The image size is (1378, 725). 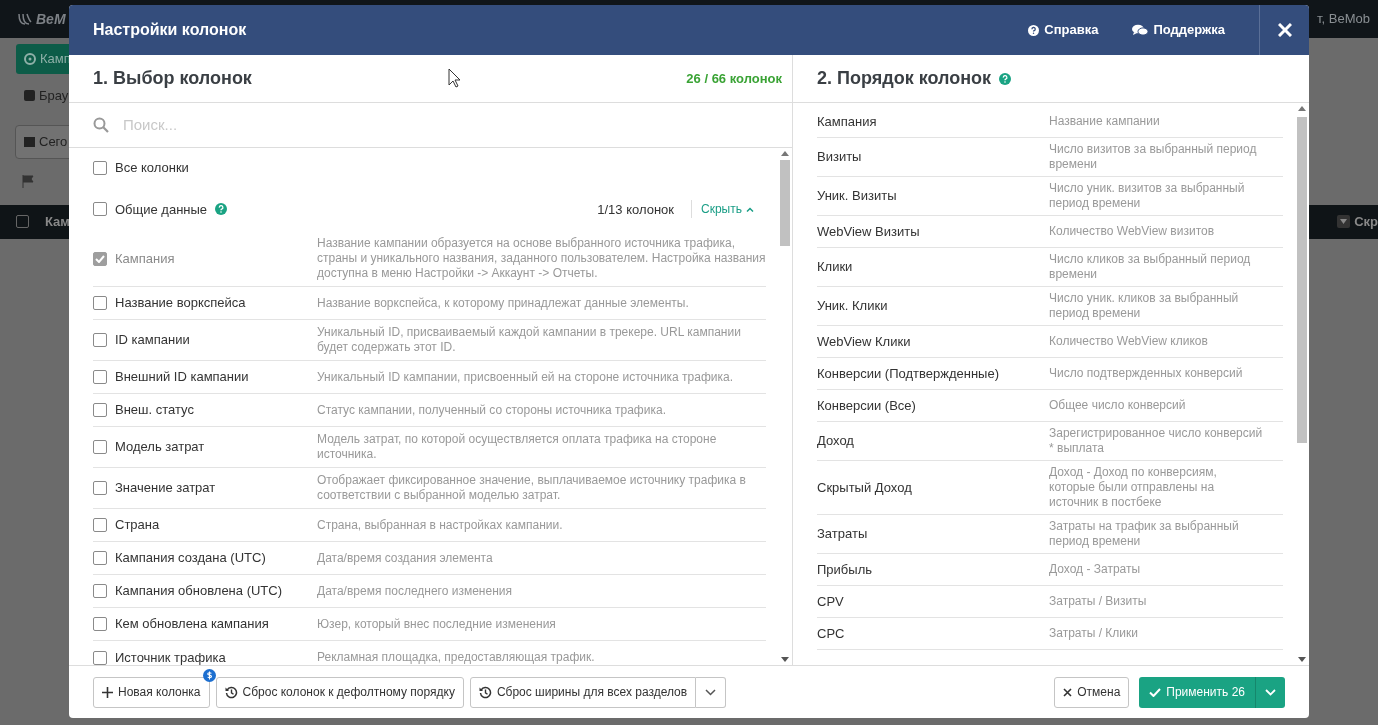 What do you see at coordinates (933, 157) in the screenshot?
I see `column-name: Визиты` at bounding box center [933, 157].